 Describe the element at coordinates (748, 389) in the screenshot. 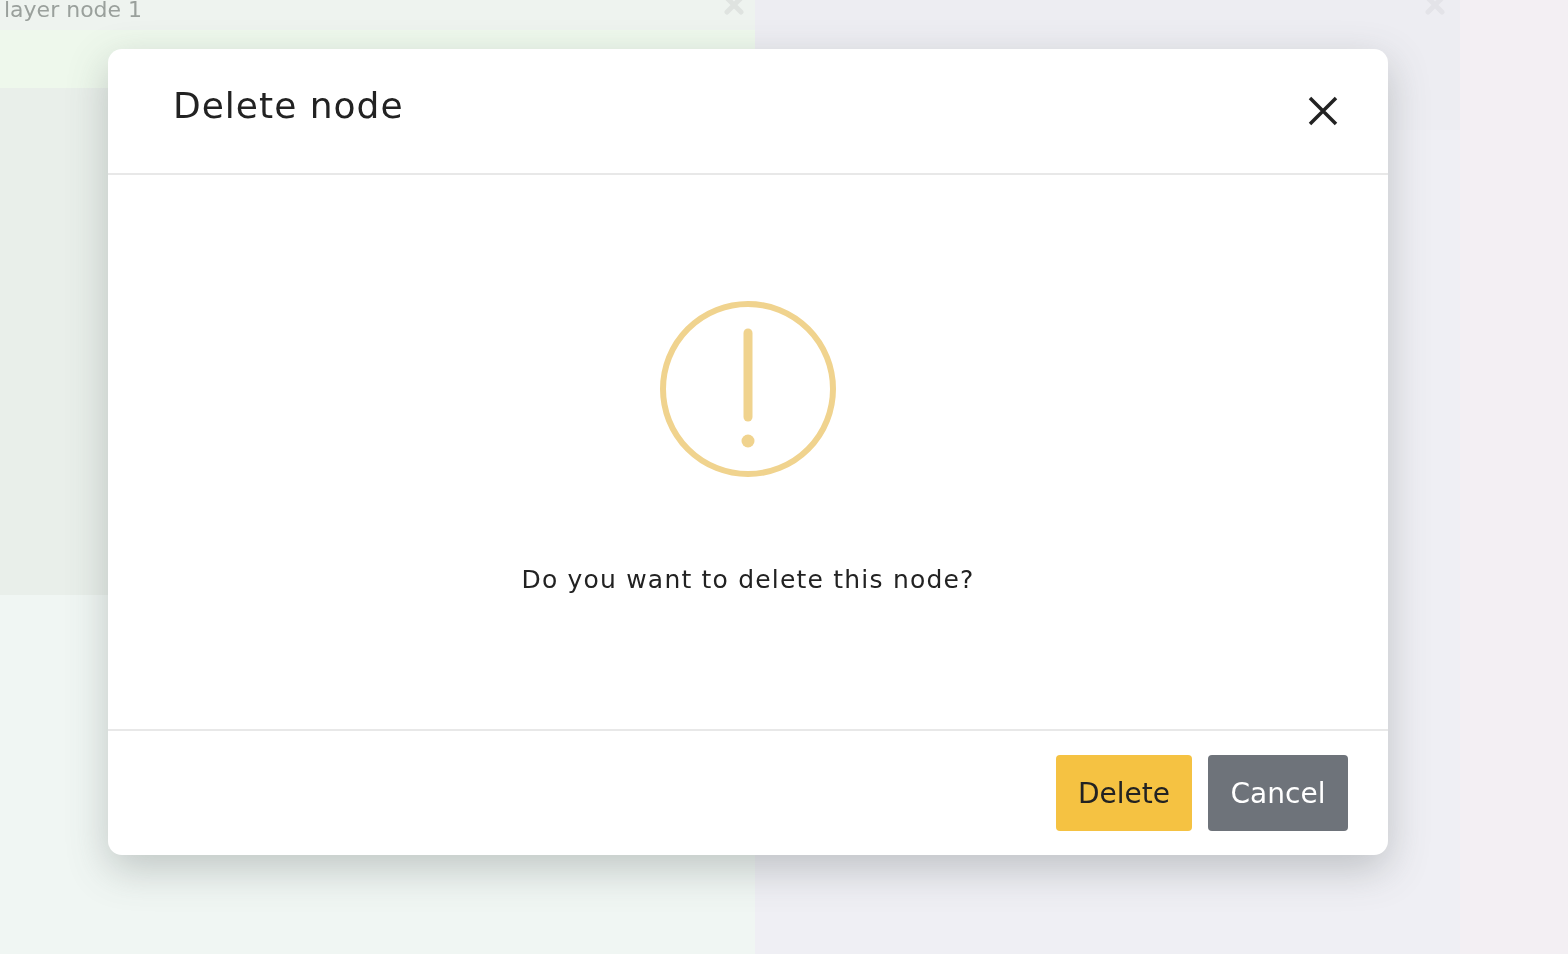

I see `warning-icon` at that location.